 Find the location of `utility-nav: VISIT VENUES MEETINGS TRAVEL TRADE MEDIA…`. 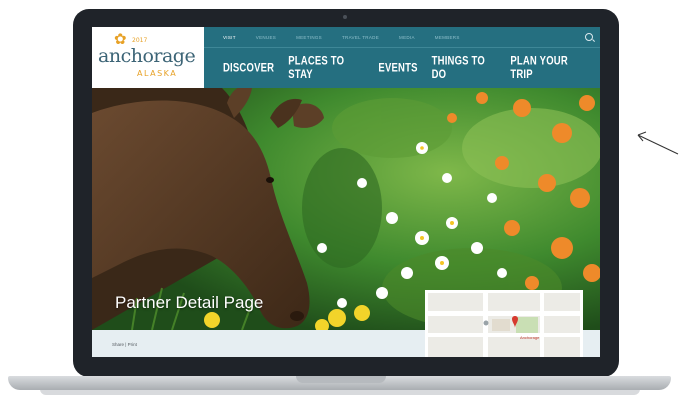

utility-nav: VISIT VENUES MEETINGS TRAVEL TRADE MEDIA… is located at coordinates (402, 37).